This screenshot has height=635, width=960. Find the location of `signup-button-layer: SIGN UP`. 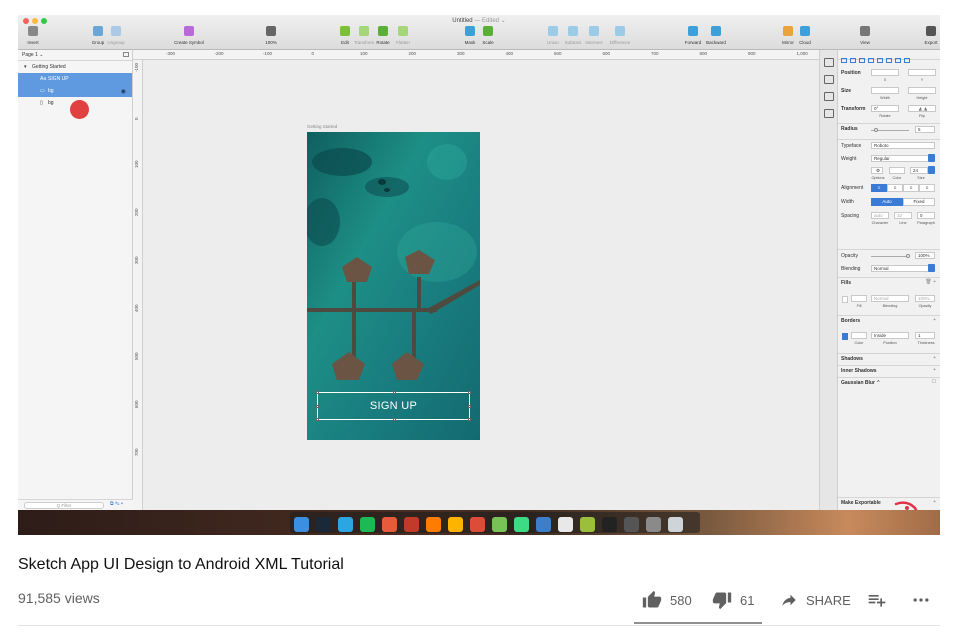

signup-button-layer: SIGN UP is located at coordinates (393, 406).